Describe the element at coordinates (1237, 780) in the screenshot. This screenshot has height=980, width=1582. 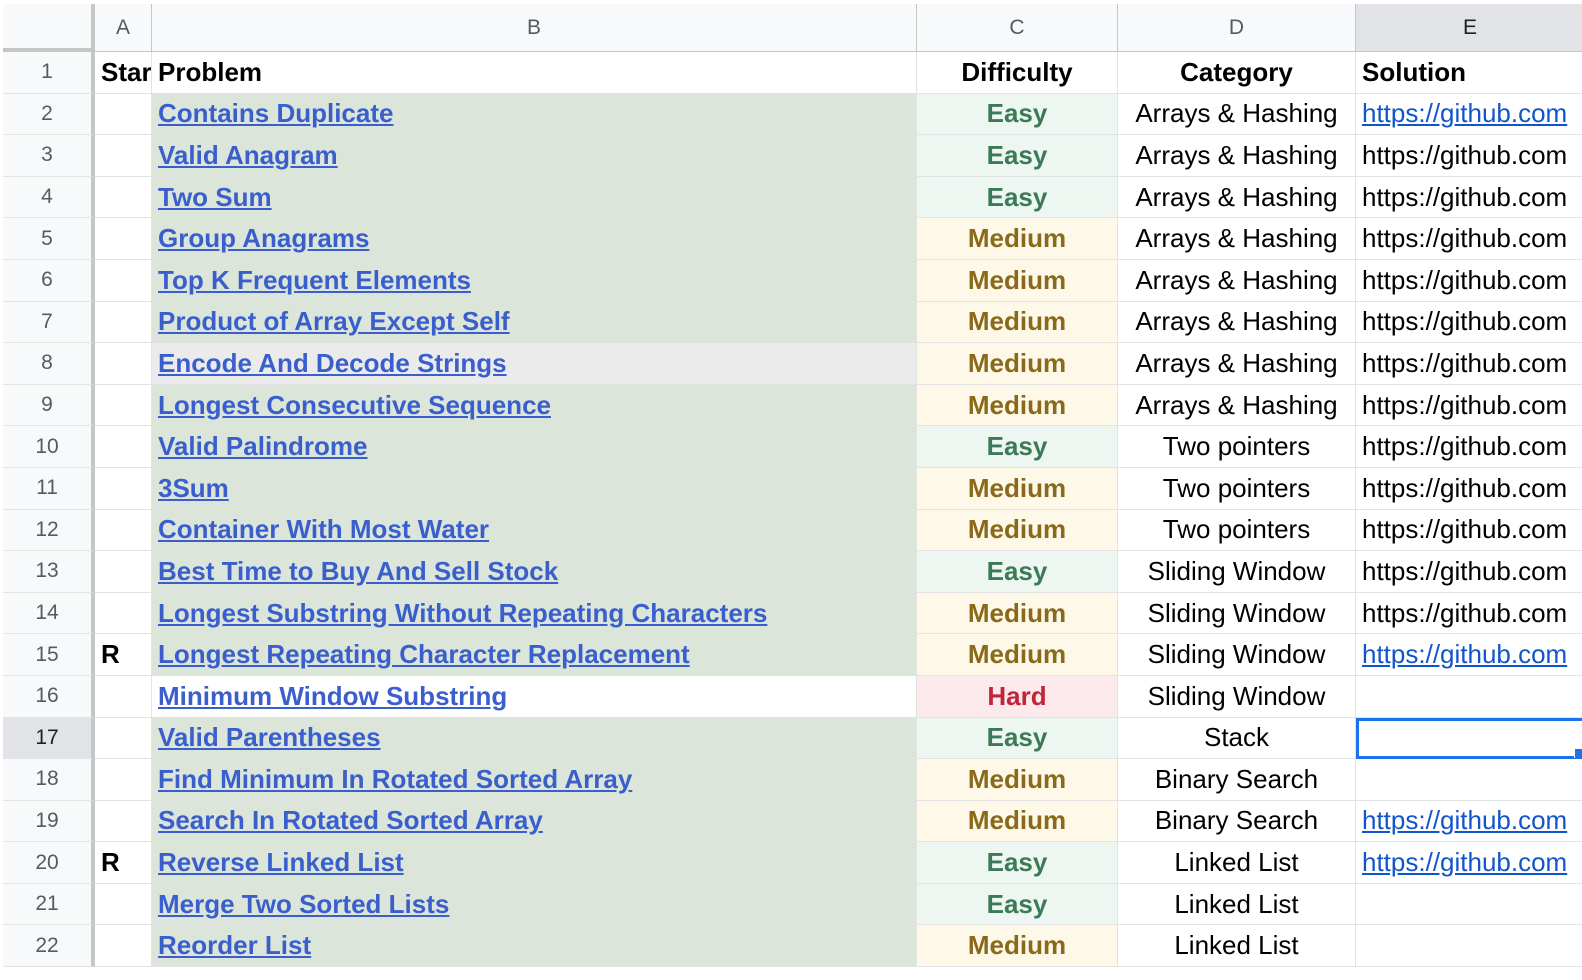
I see `category-cell: Binary Search` at that location.